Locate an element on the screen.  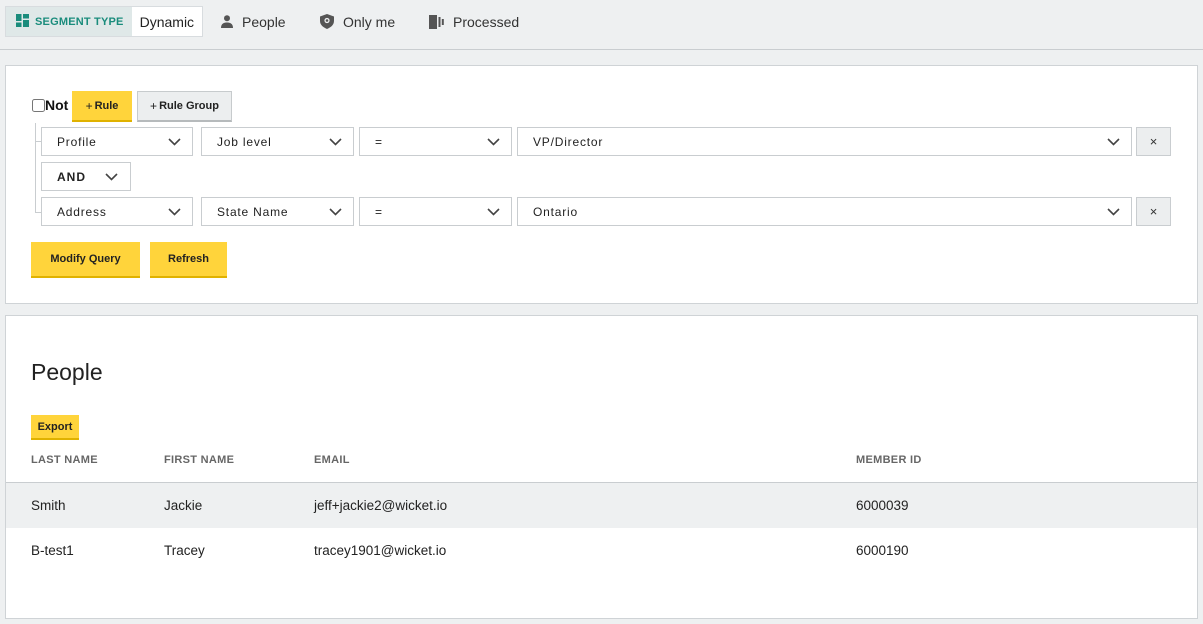
rule-category-select: Profile is located at coordinates (117, 141).